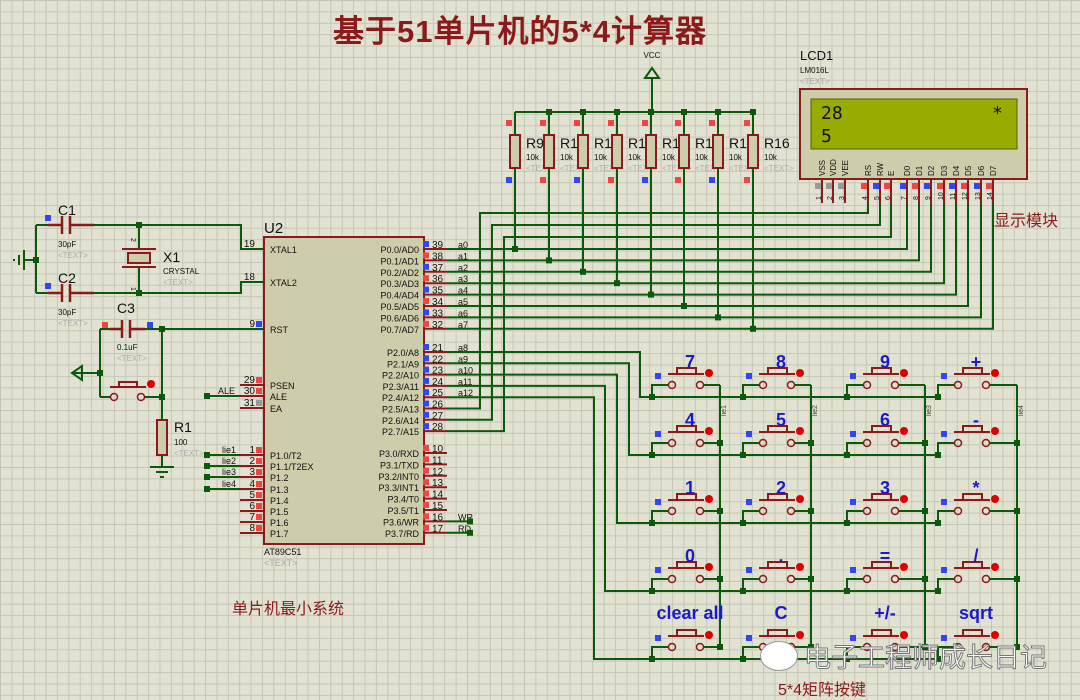 Image resolution: width=1080 pixels, height=700 pixels. What do you see at coordinates (438, 506) in the screenshot?
I see `pin-number: 15` at bounding box center [438, 506].